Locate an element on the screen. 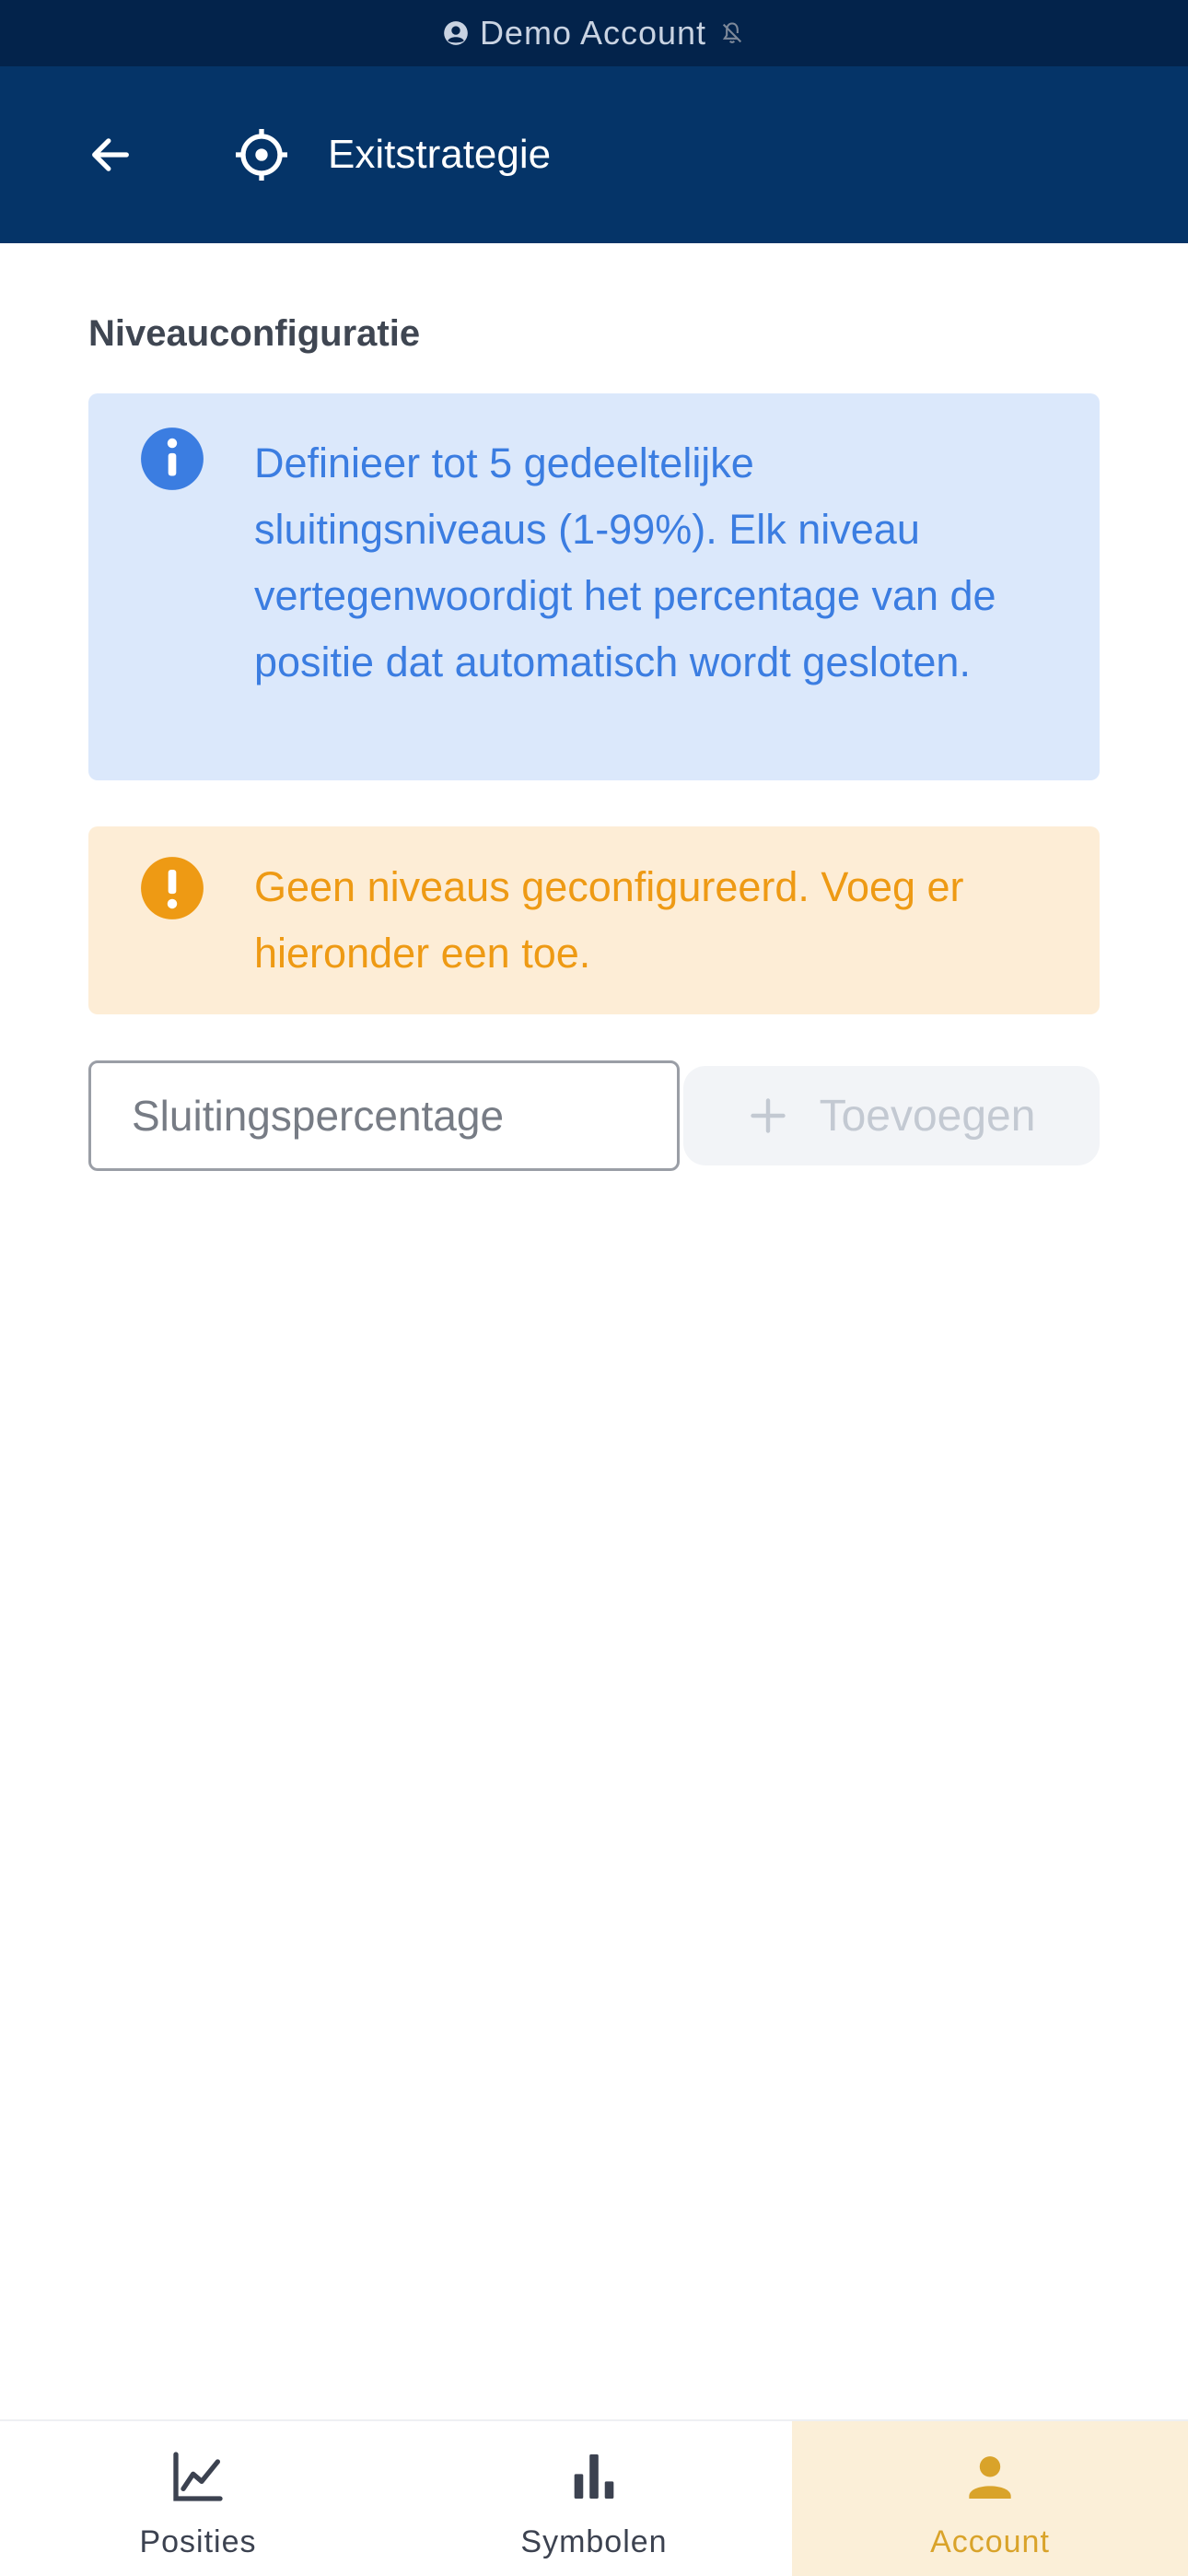 The width and height of the screenshot is (1188, 2576). back-button is located at coordinates (111, 155).